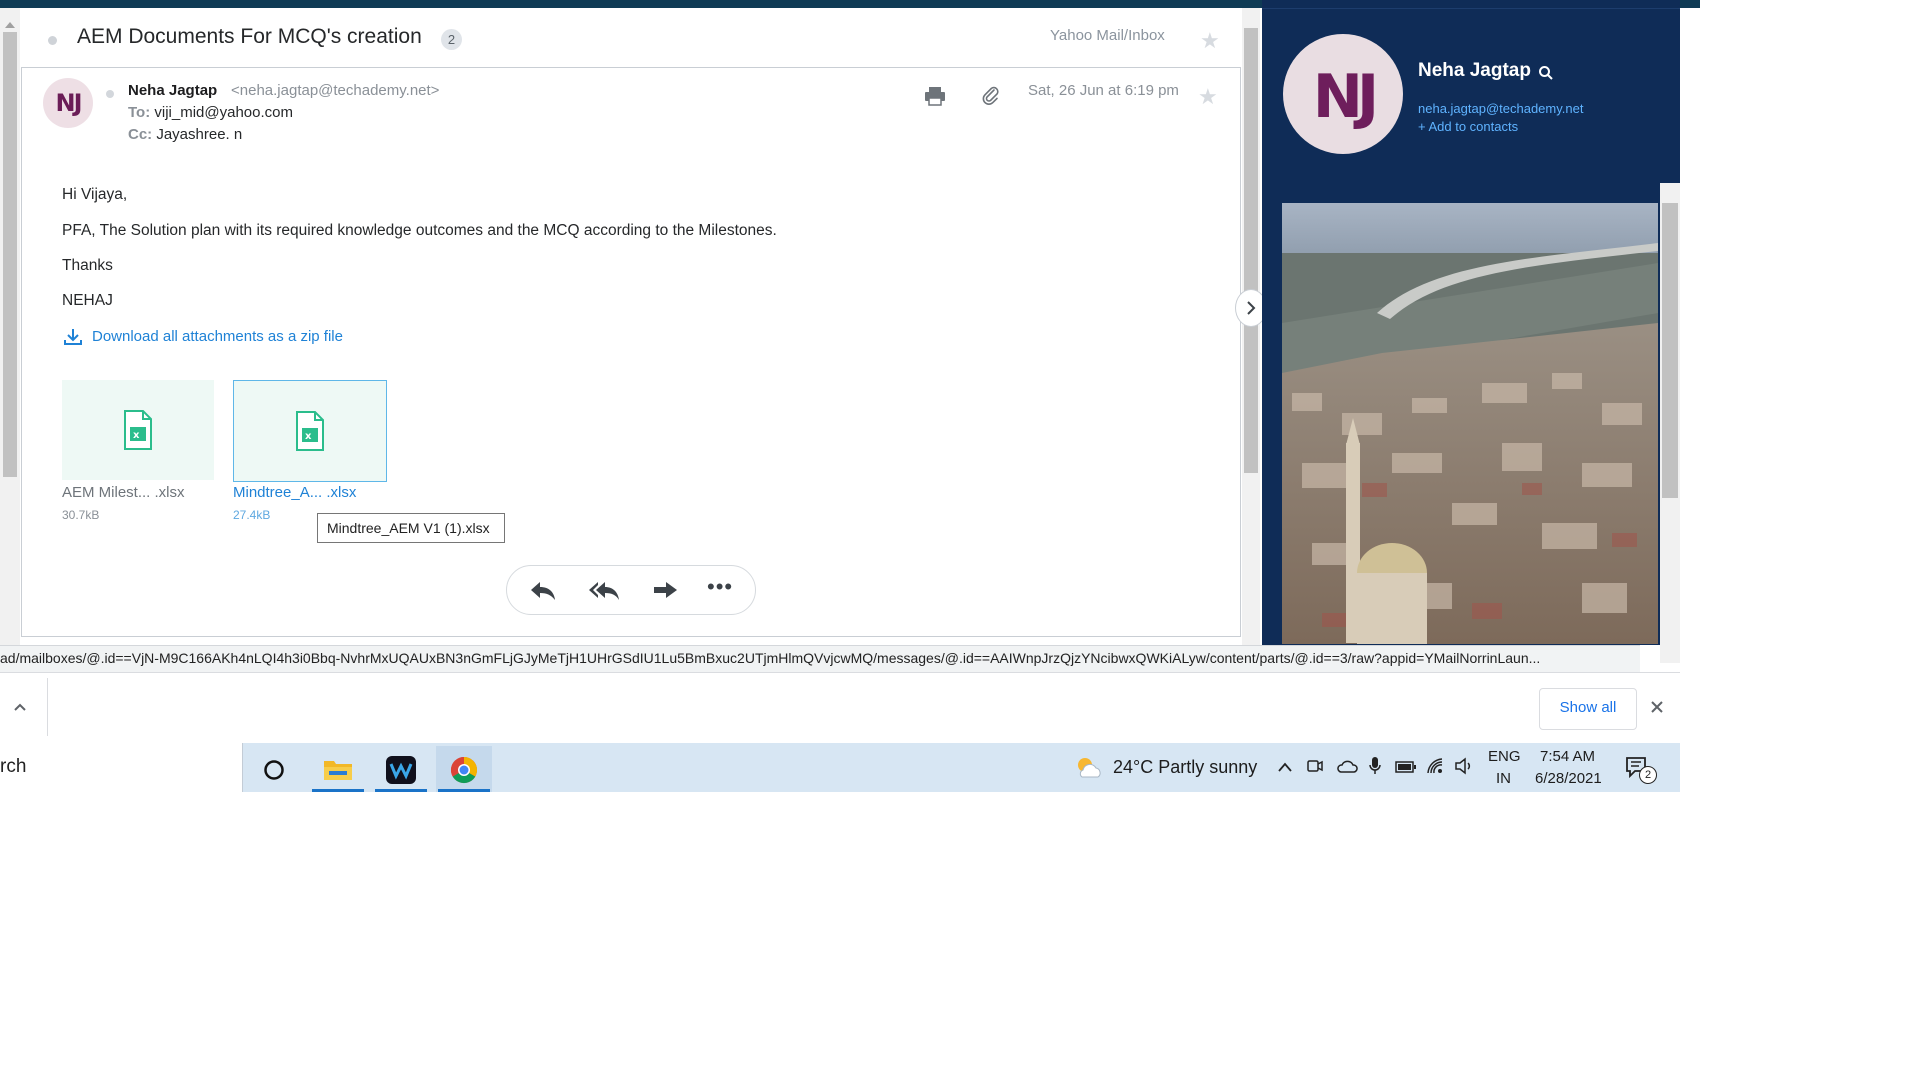 The image size is (1920, 1080). I want to click on battery-icon, so click(1406, 766).